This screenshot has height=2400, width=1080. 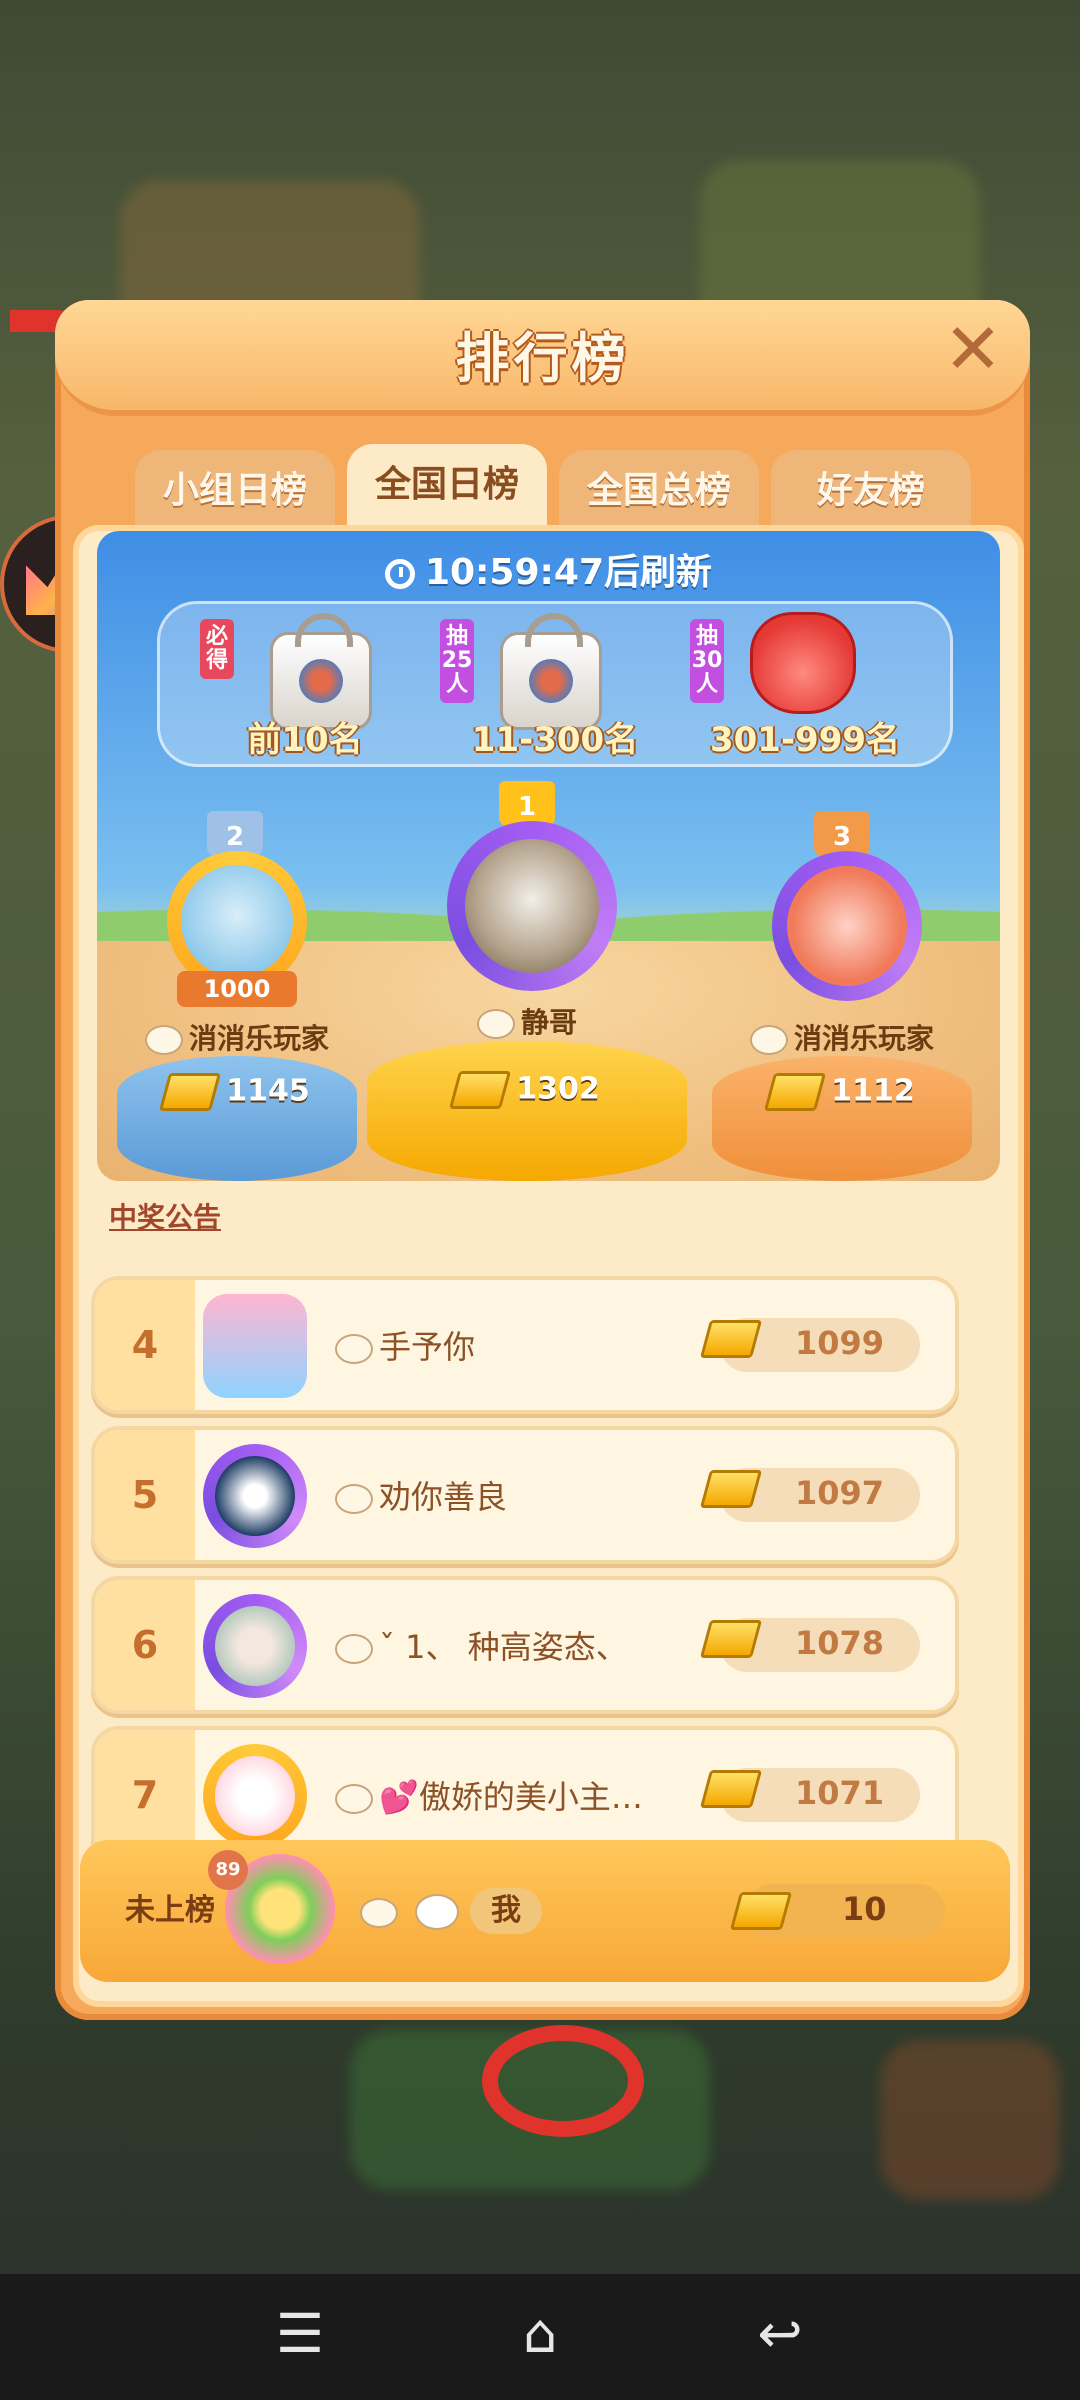 I want to click on prize-11-300: 抽25人 11-300名, so click(x=555, y=684).